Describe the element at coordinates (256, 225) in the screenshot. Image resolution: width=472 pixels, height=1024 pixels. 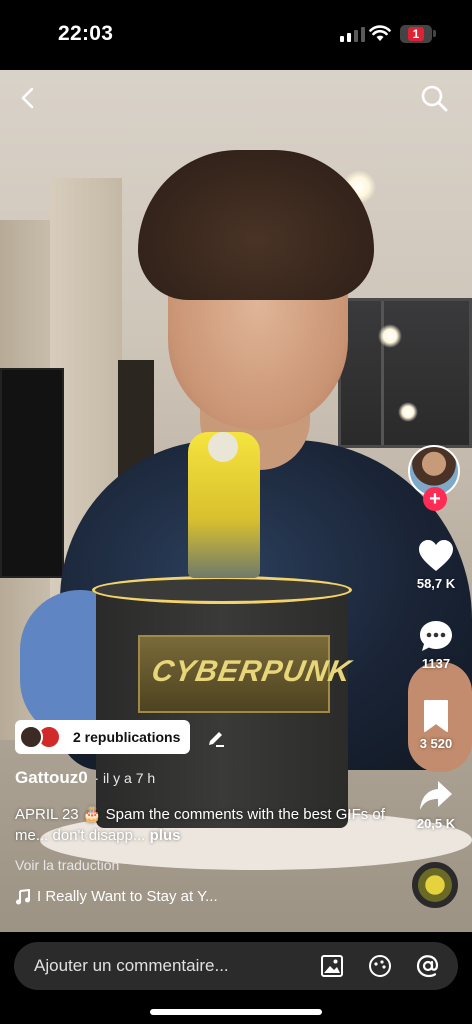
I see `person-hair` at that location.